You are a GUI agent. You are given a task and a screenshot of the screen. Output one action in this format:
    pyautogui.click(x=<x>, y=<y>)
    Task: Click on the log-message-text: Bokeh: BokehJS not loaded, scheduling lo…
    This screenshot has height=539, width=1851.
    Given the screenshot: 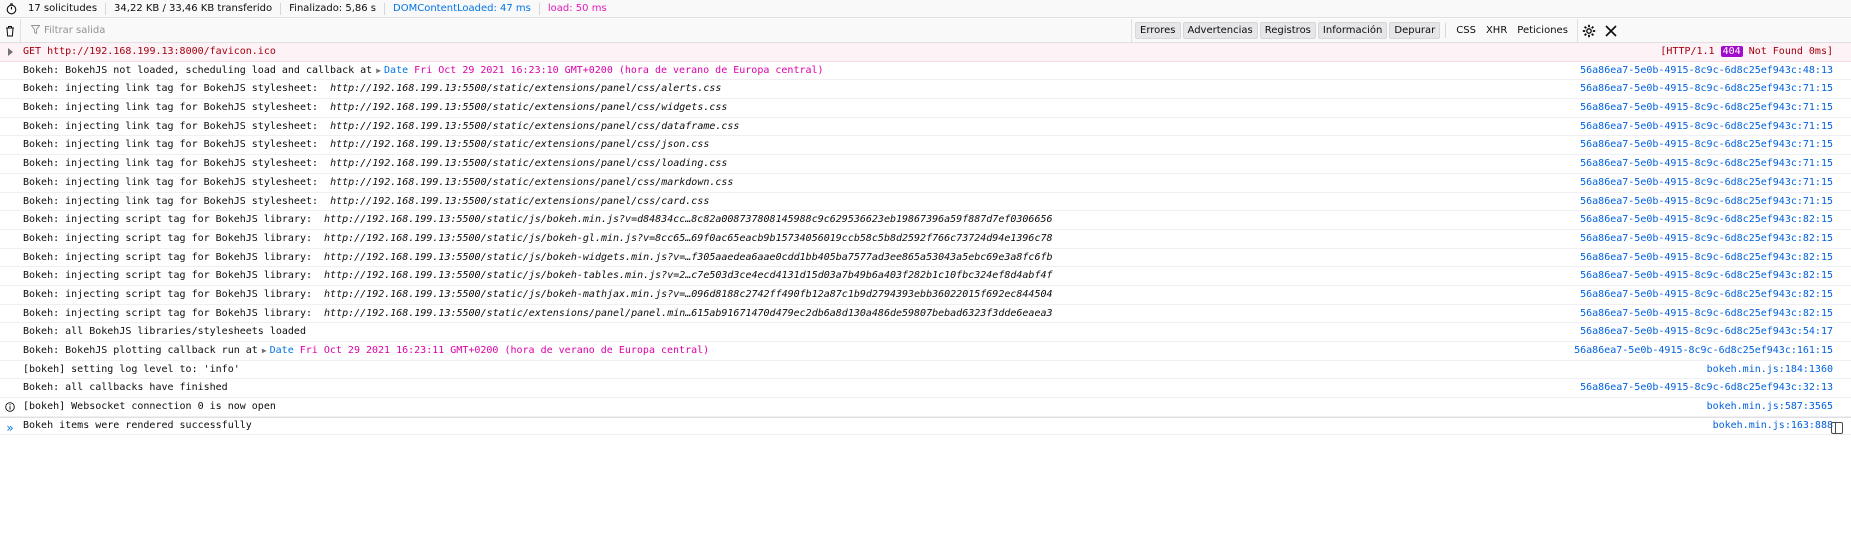 What is the action you would take?
    pyautogui.click(x=198, y=70)
    